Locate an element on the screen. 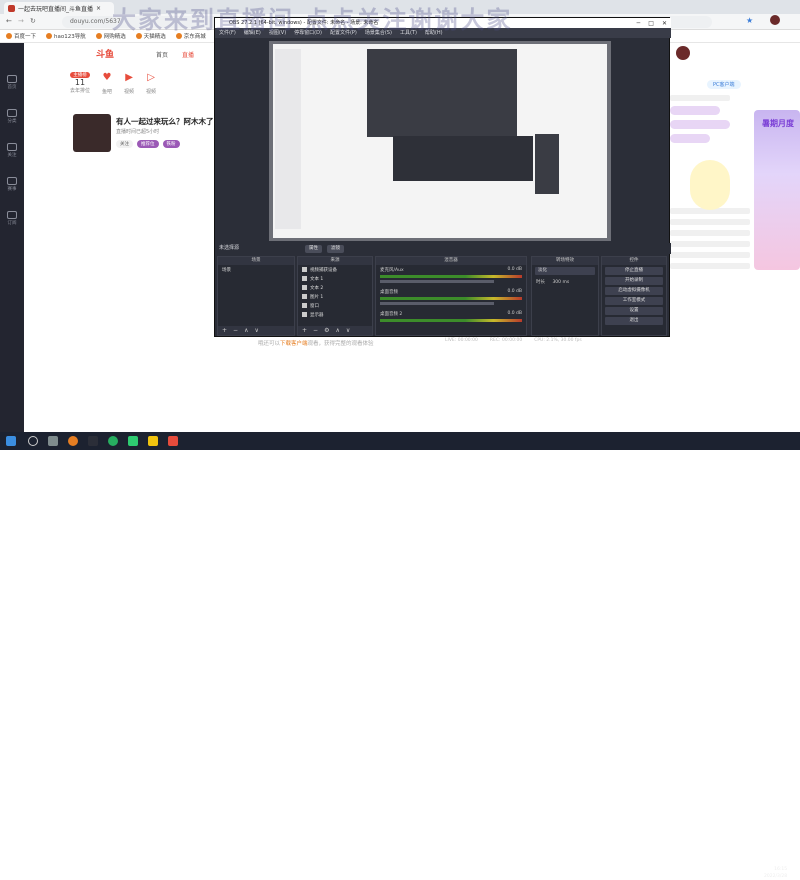 Image resolution: width=800 pixels, height=880 pixels. browser-icon is located at coordinates (73, 441).